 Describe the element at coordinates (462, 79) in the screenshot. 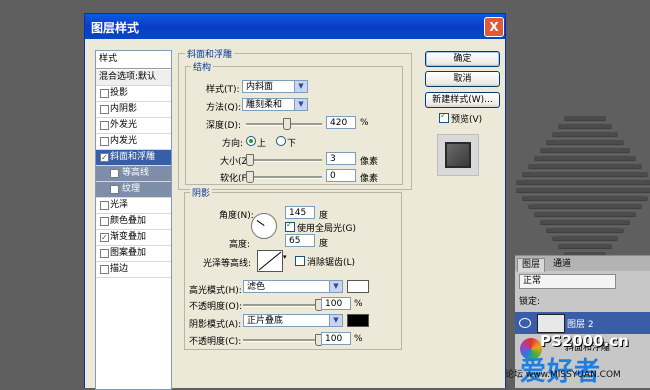

I see `cancel-button: 取消` at that location.